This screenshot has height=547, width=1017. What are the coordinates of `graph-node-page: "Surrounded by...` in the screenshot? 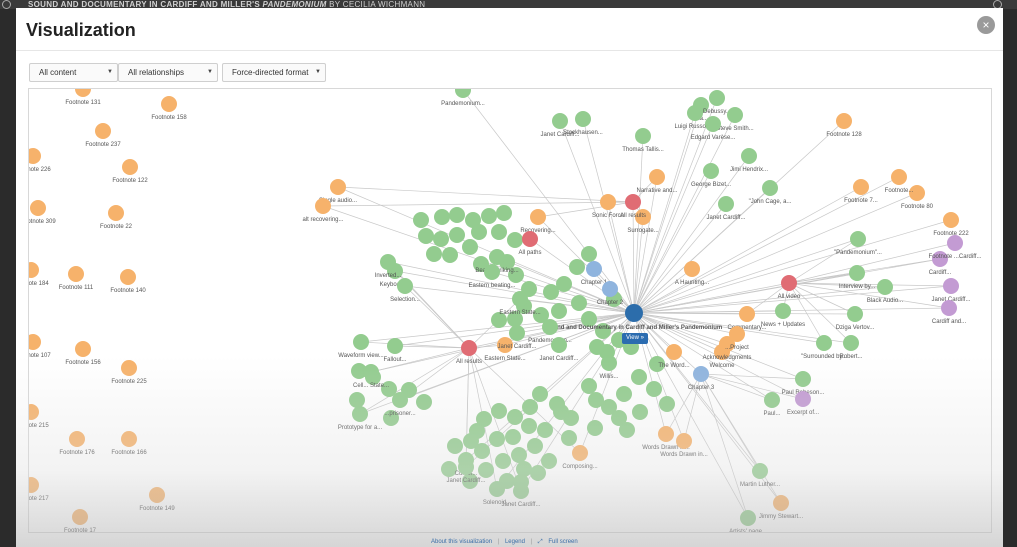 It's located at (824, 347).